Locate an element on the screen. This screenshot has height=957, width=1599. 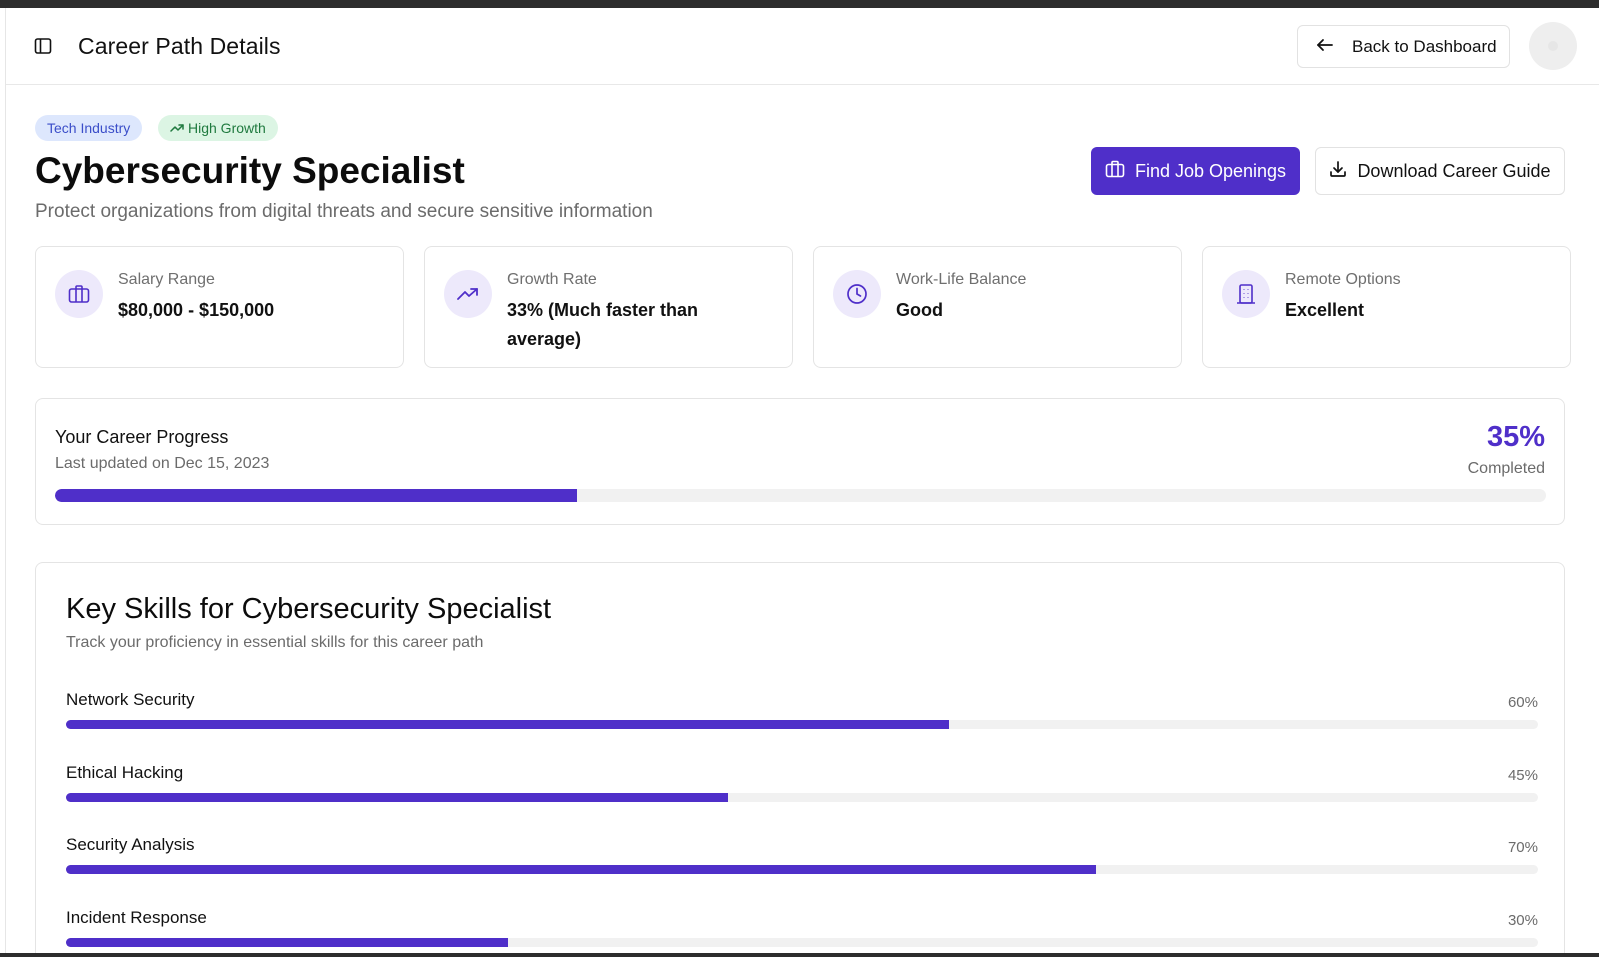
skill-name: Security Analysis is located at coordinates (130, 844).